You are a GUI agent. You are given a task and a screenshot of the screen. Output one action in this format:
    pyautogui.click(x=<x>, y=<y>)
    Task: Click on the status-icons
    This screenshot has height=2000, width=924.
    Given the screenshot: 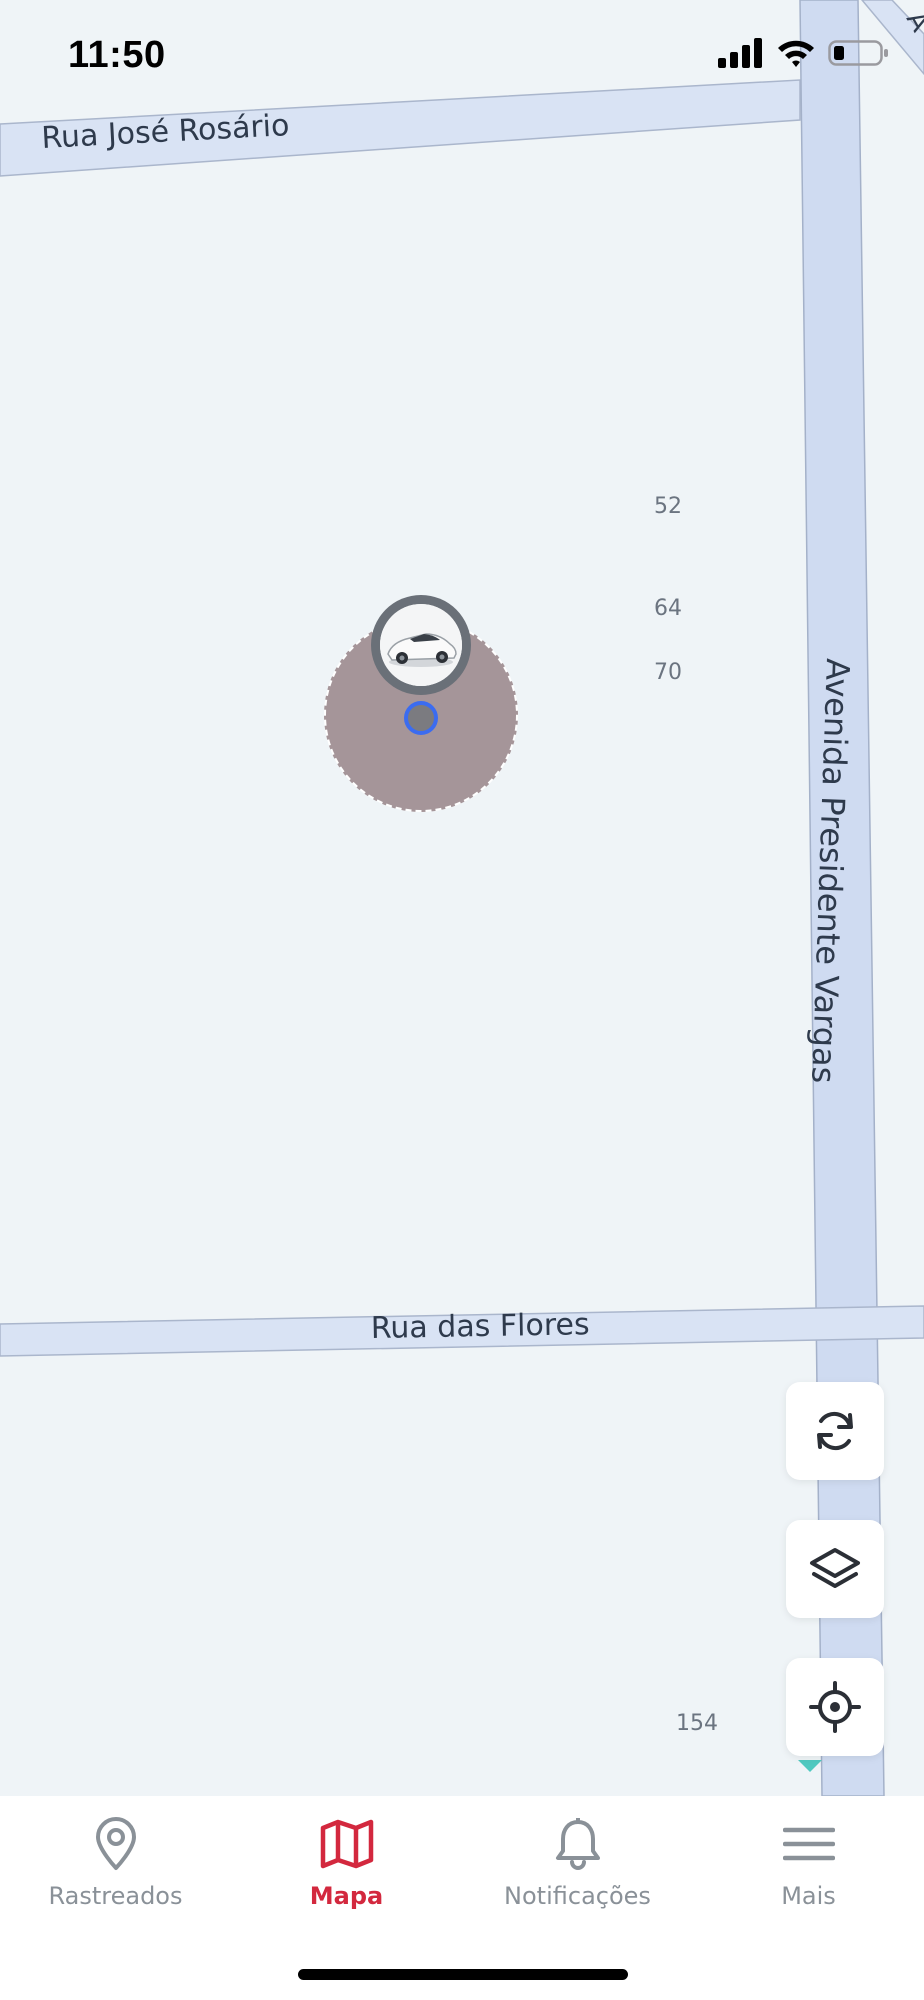 What is the action you would take?
    pyautogui.click(x=804, y=53)
    